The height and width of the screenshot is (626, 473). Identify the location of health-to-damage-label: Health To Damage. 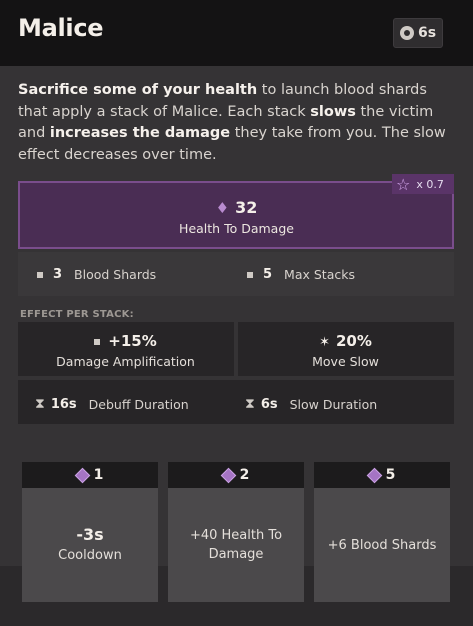
(236, 228).